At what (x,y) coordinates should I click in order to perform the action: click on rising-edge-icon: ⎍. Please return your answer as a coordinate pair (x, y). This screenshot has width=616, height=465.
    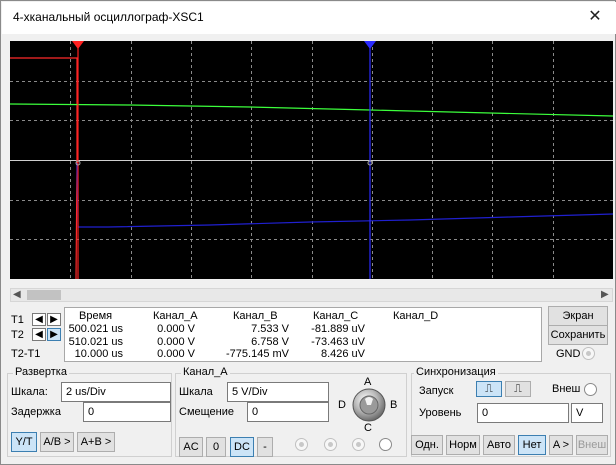
    Looking at the image, I should click on (489, 389).